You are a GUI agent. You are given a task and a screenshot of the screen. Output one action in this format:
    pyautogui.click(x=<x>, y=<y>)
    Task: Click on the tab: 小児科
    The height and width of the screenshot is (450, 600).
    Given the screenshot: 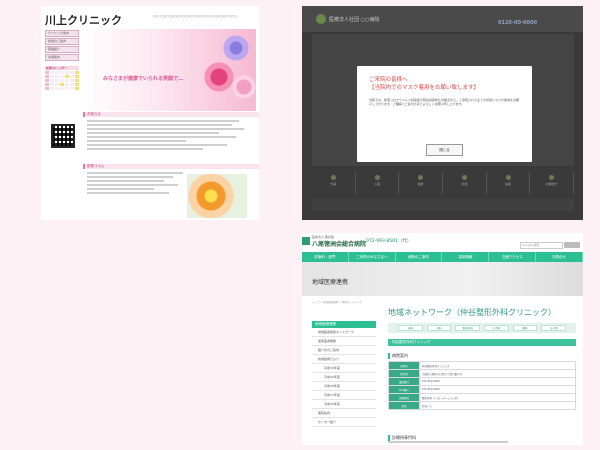 What is the action you would take?
    pyautogui.click(x=496, y=328)
    